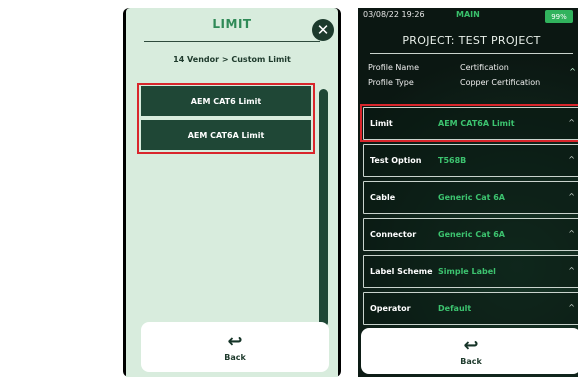 This screenshot has height=377, width=578. Describe the element at coordinates (232, 24) in the screenshot. I see `screen-title: LIMIT` at that location.